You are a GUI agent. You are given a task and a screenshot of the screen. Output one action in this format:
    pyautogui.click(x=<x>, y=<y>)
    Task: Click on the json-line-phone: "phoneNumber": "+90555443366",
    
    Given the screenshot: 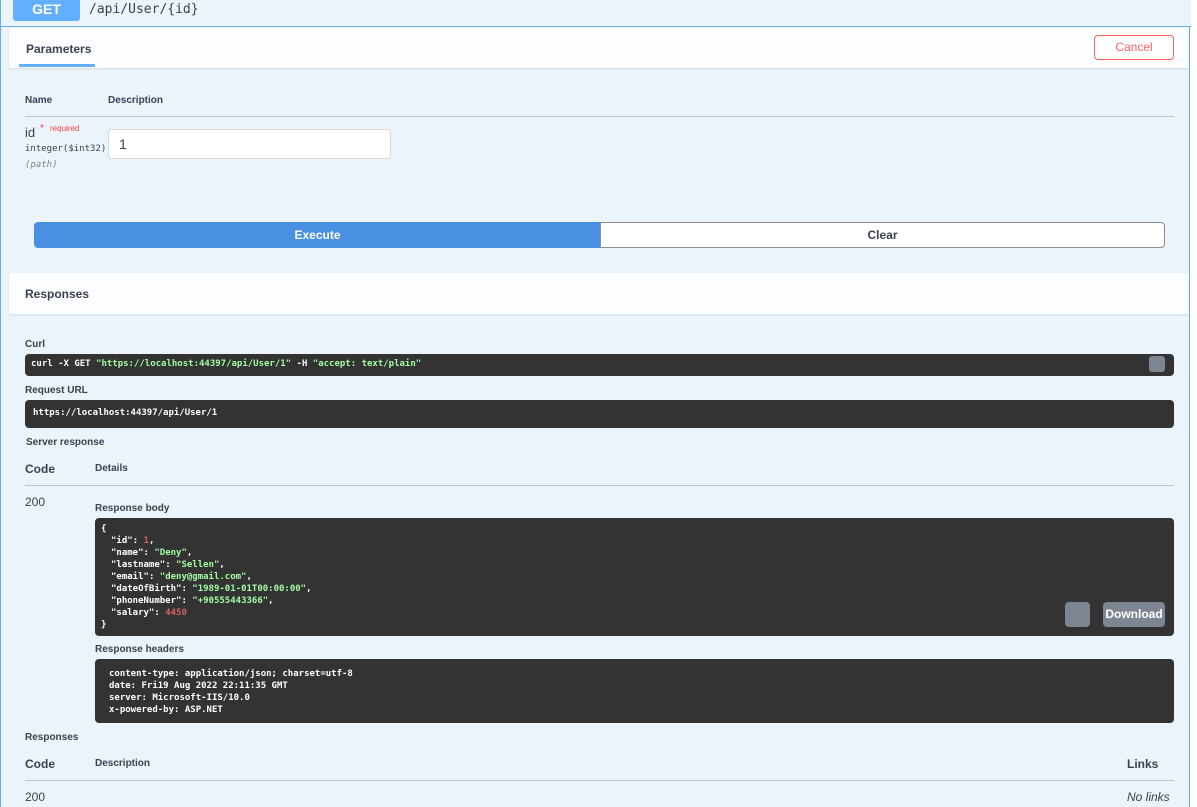 What is the action you would take?
    pyautogui.click(x=192, y=601)
    